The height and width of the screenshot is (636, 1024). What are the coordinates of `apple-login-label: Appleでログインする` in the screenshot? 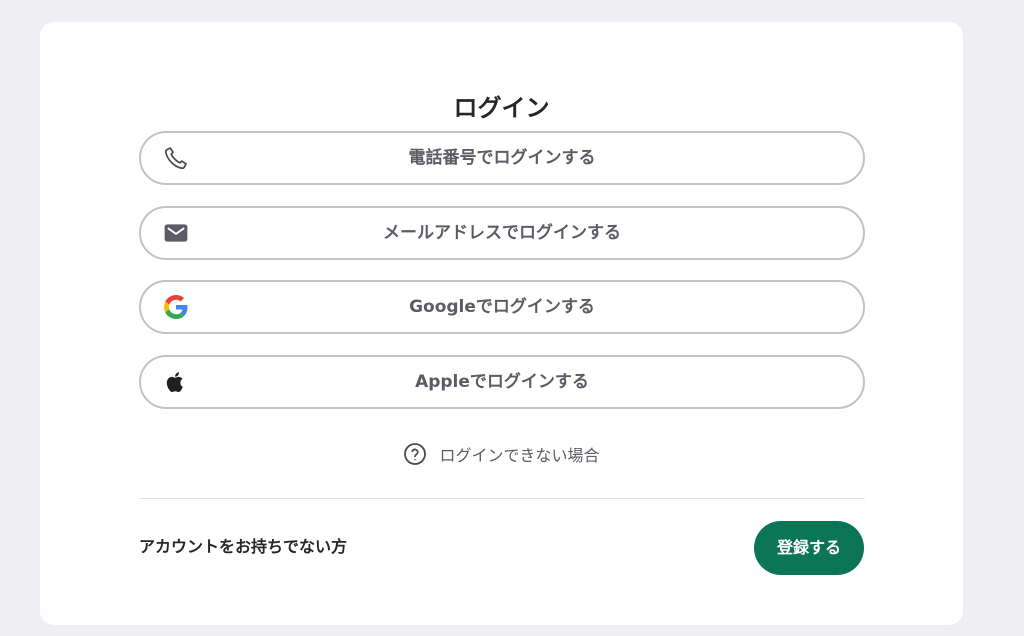 It's located at (502, 382).